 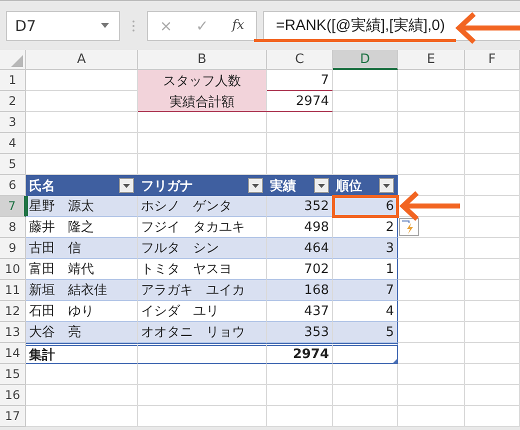 What do you see at coordinates (365, 206) in the screenshot?
I see `table-cell: 6` at bounding box center [365, 206].